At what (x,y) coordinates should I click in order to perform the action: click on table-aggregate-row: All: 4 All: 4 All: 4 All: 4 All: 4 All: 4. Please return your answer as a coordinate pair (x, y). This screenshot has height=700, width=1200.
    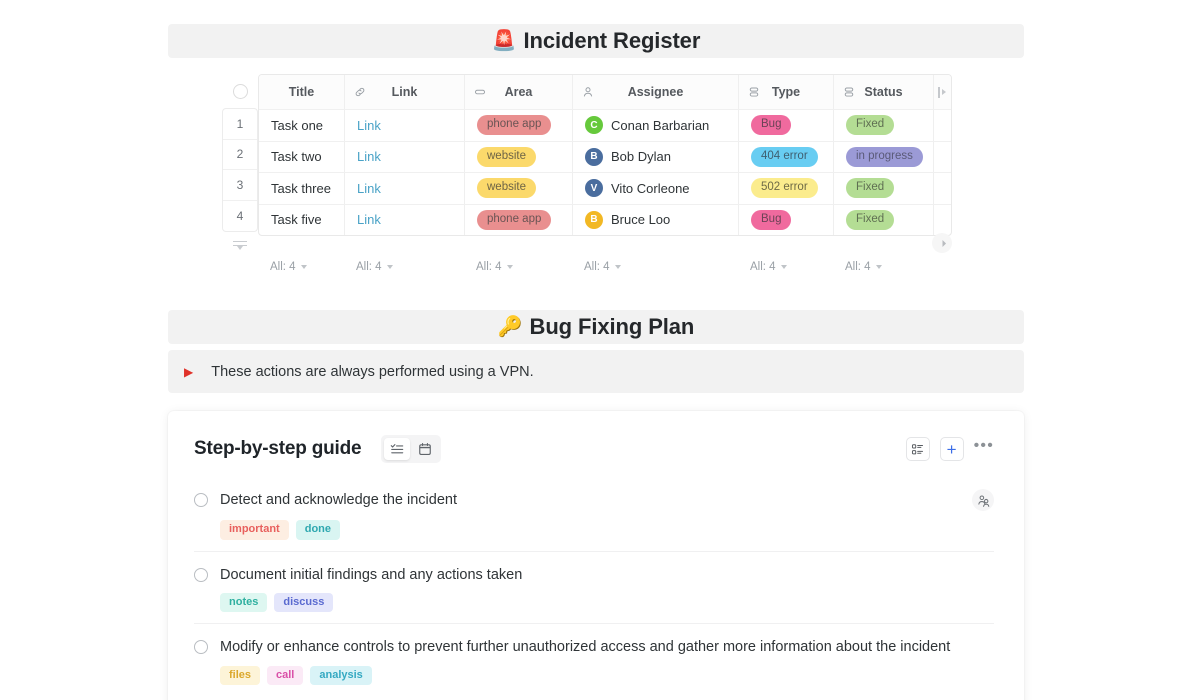
    Looking at the image, I should click on (587, 267).